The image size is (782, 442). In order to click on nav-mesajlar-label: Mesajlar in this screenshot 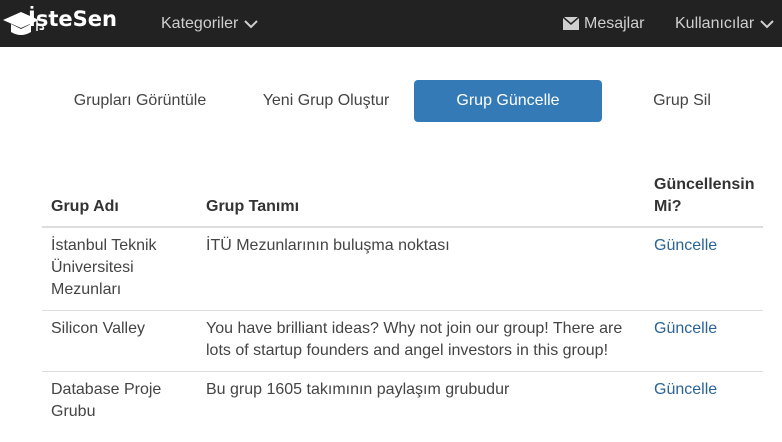, I will do `click(614, 23)`.